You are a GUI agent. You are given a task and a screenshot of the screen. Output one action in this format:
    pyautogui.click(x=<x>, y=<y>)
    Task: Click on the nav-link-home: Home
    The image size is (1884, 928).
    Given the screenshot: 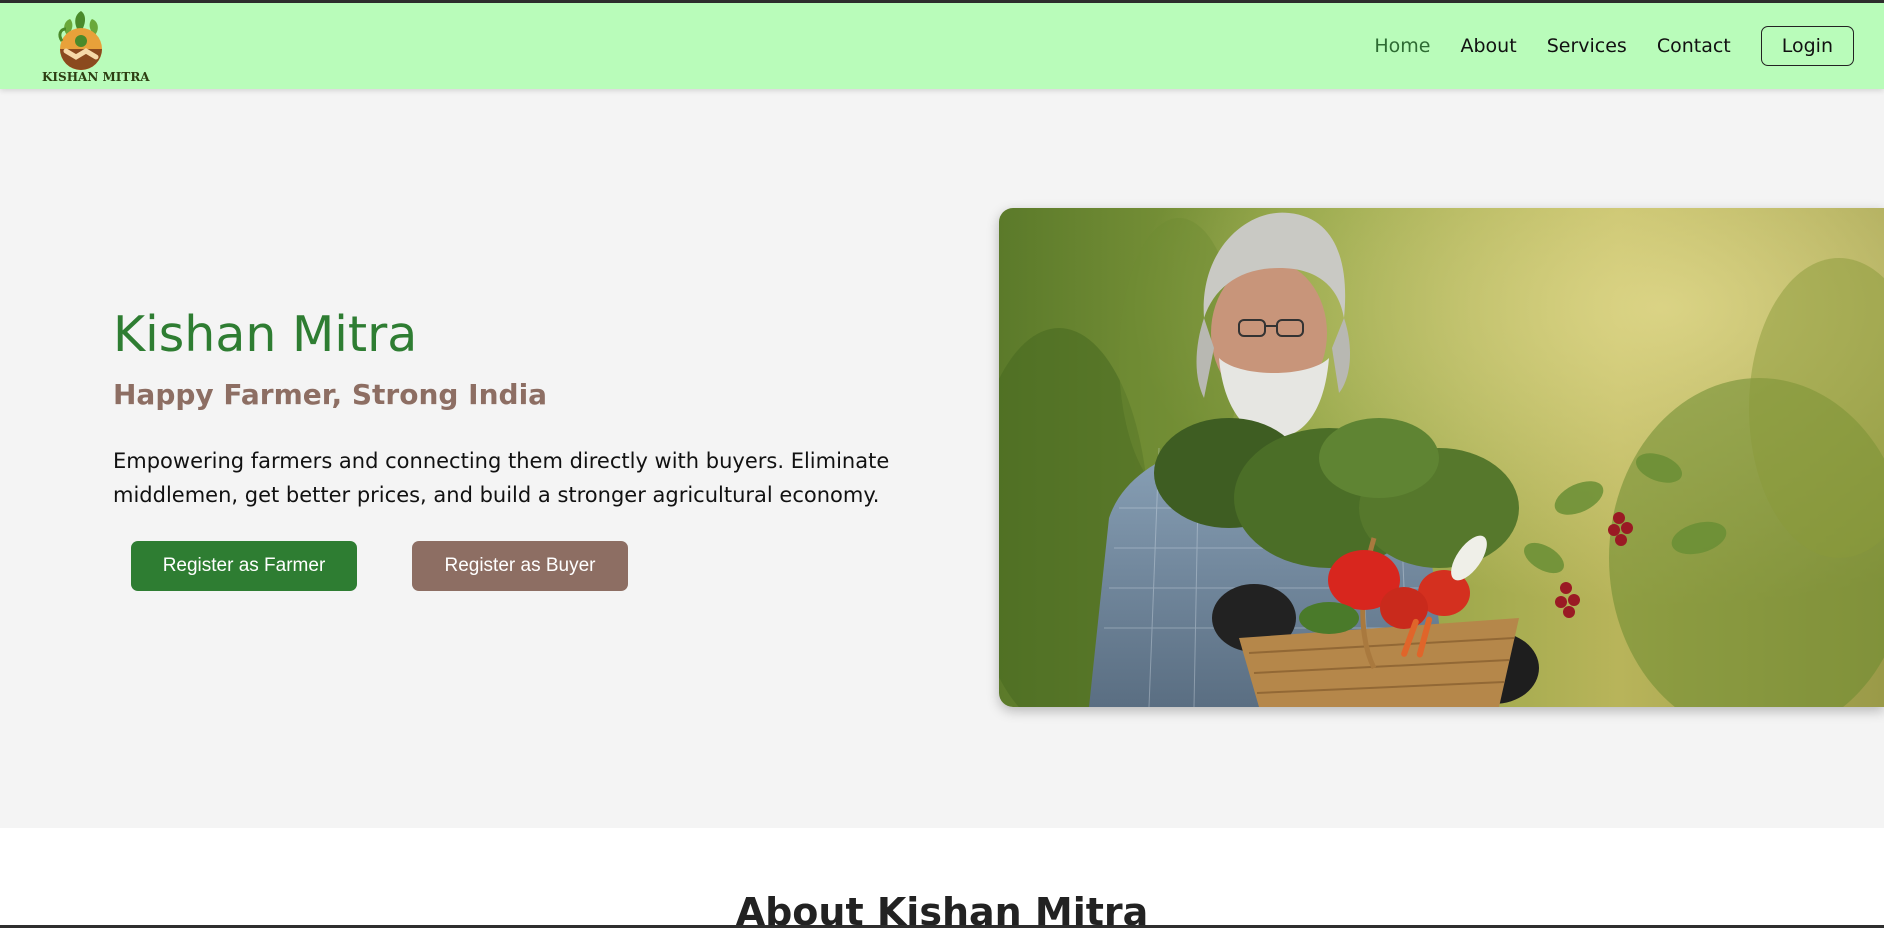 What is the action you would take?
    pyautogui.click(x=1402, y=46)
    